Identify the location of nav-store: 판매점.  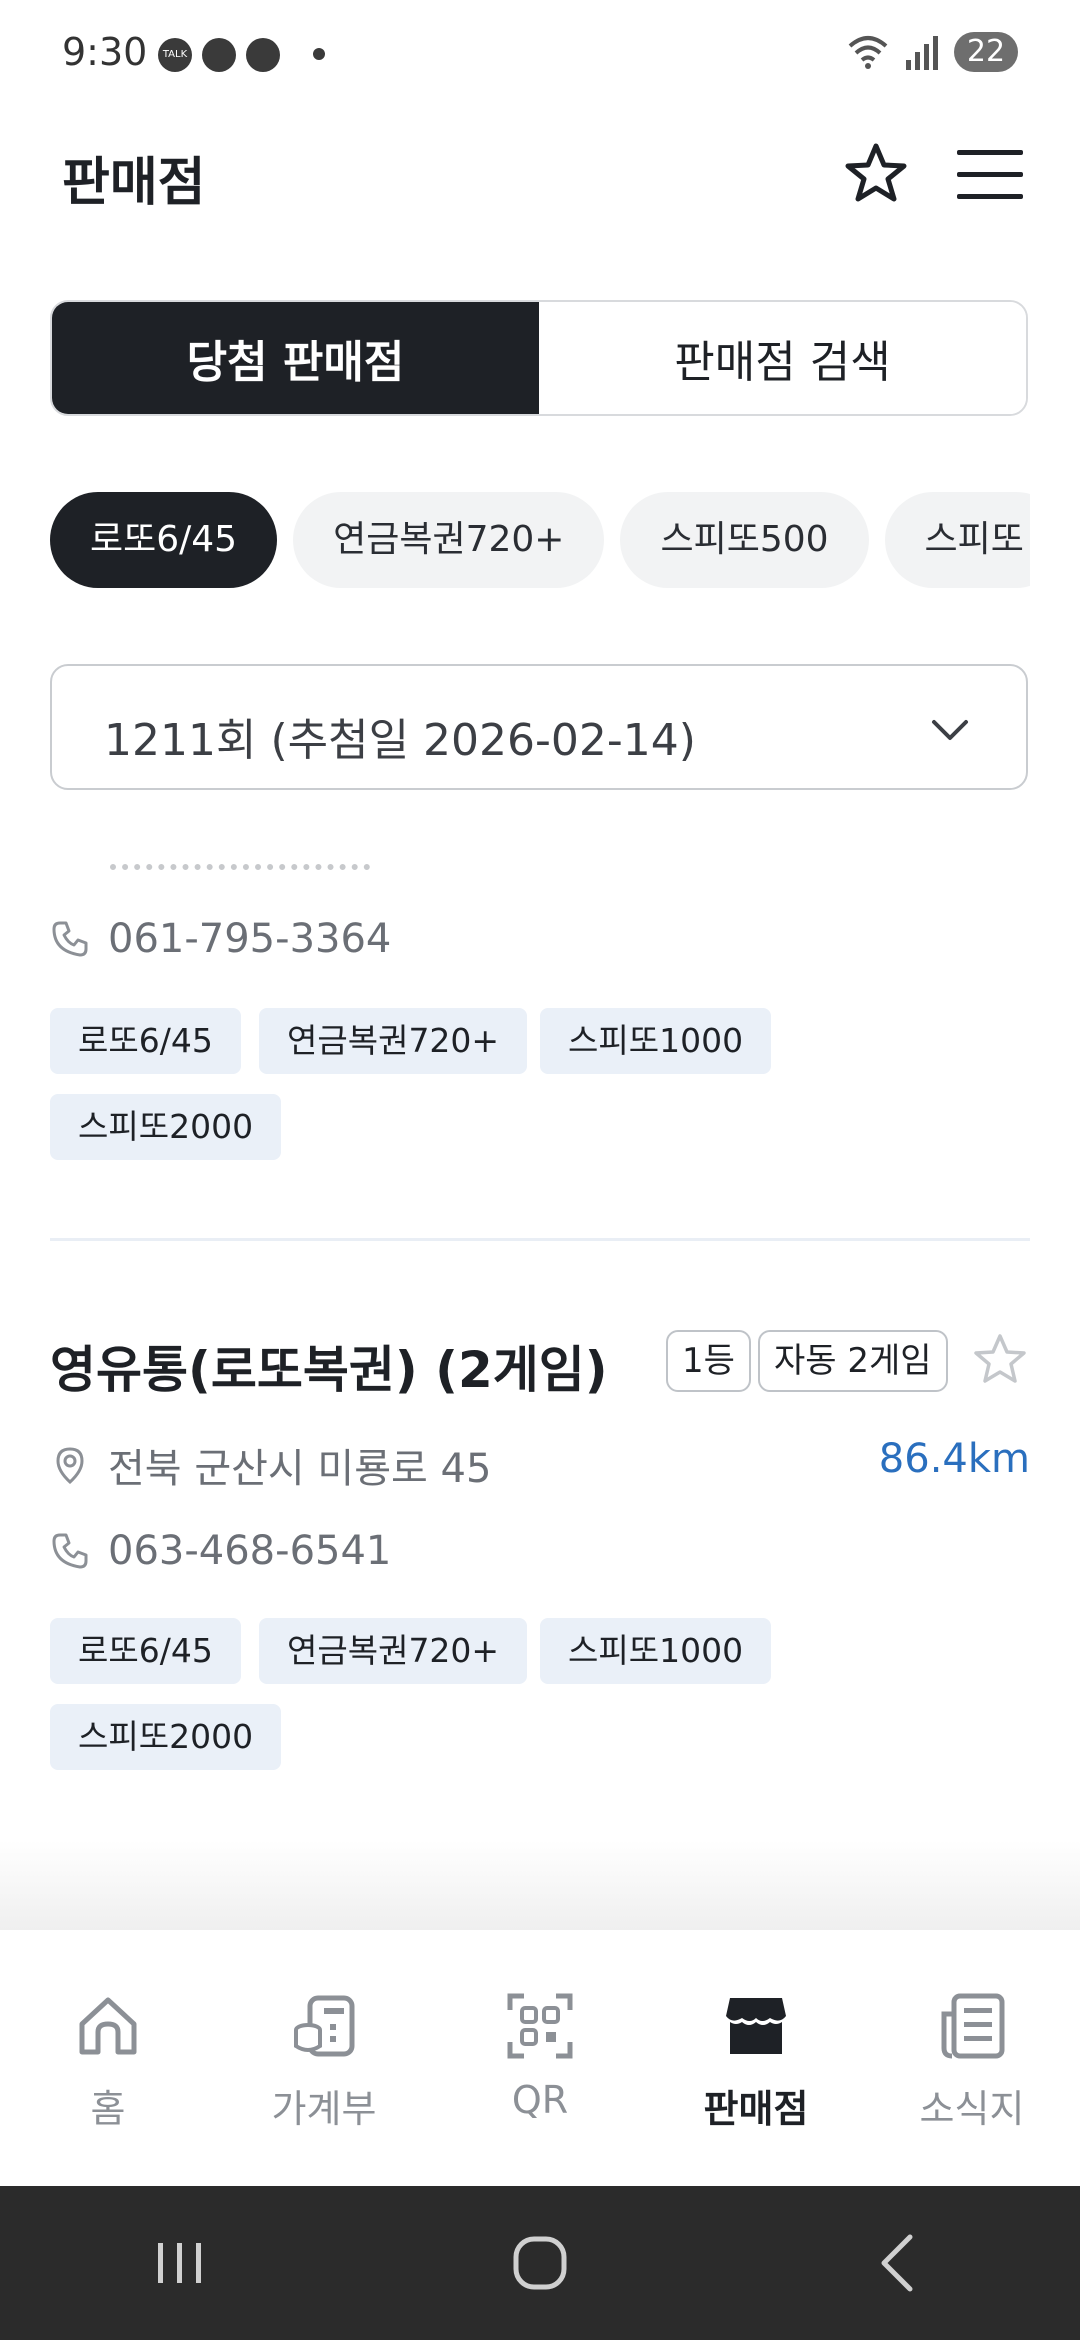
(756, 2058).